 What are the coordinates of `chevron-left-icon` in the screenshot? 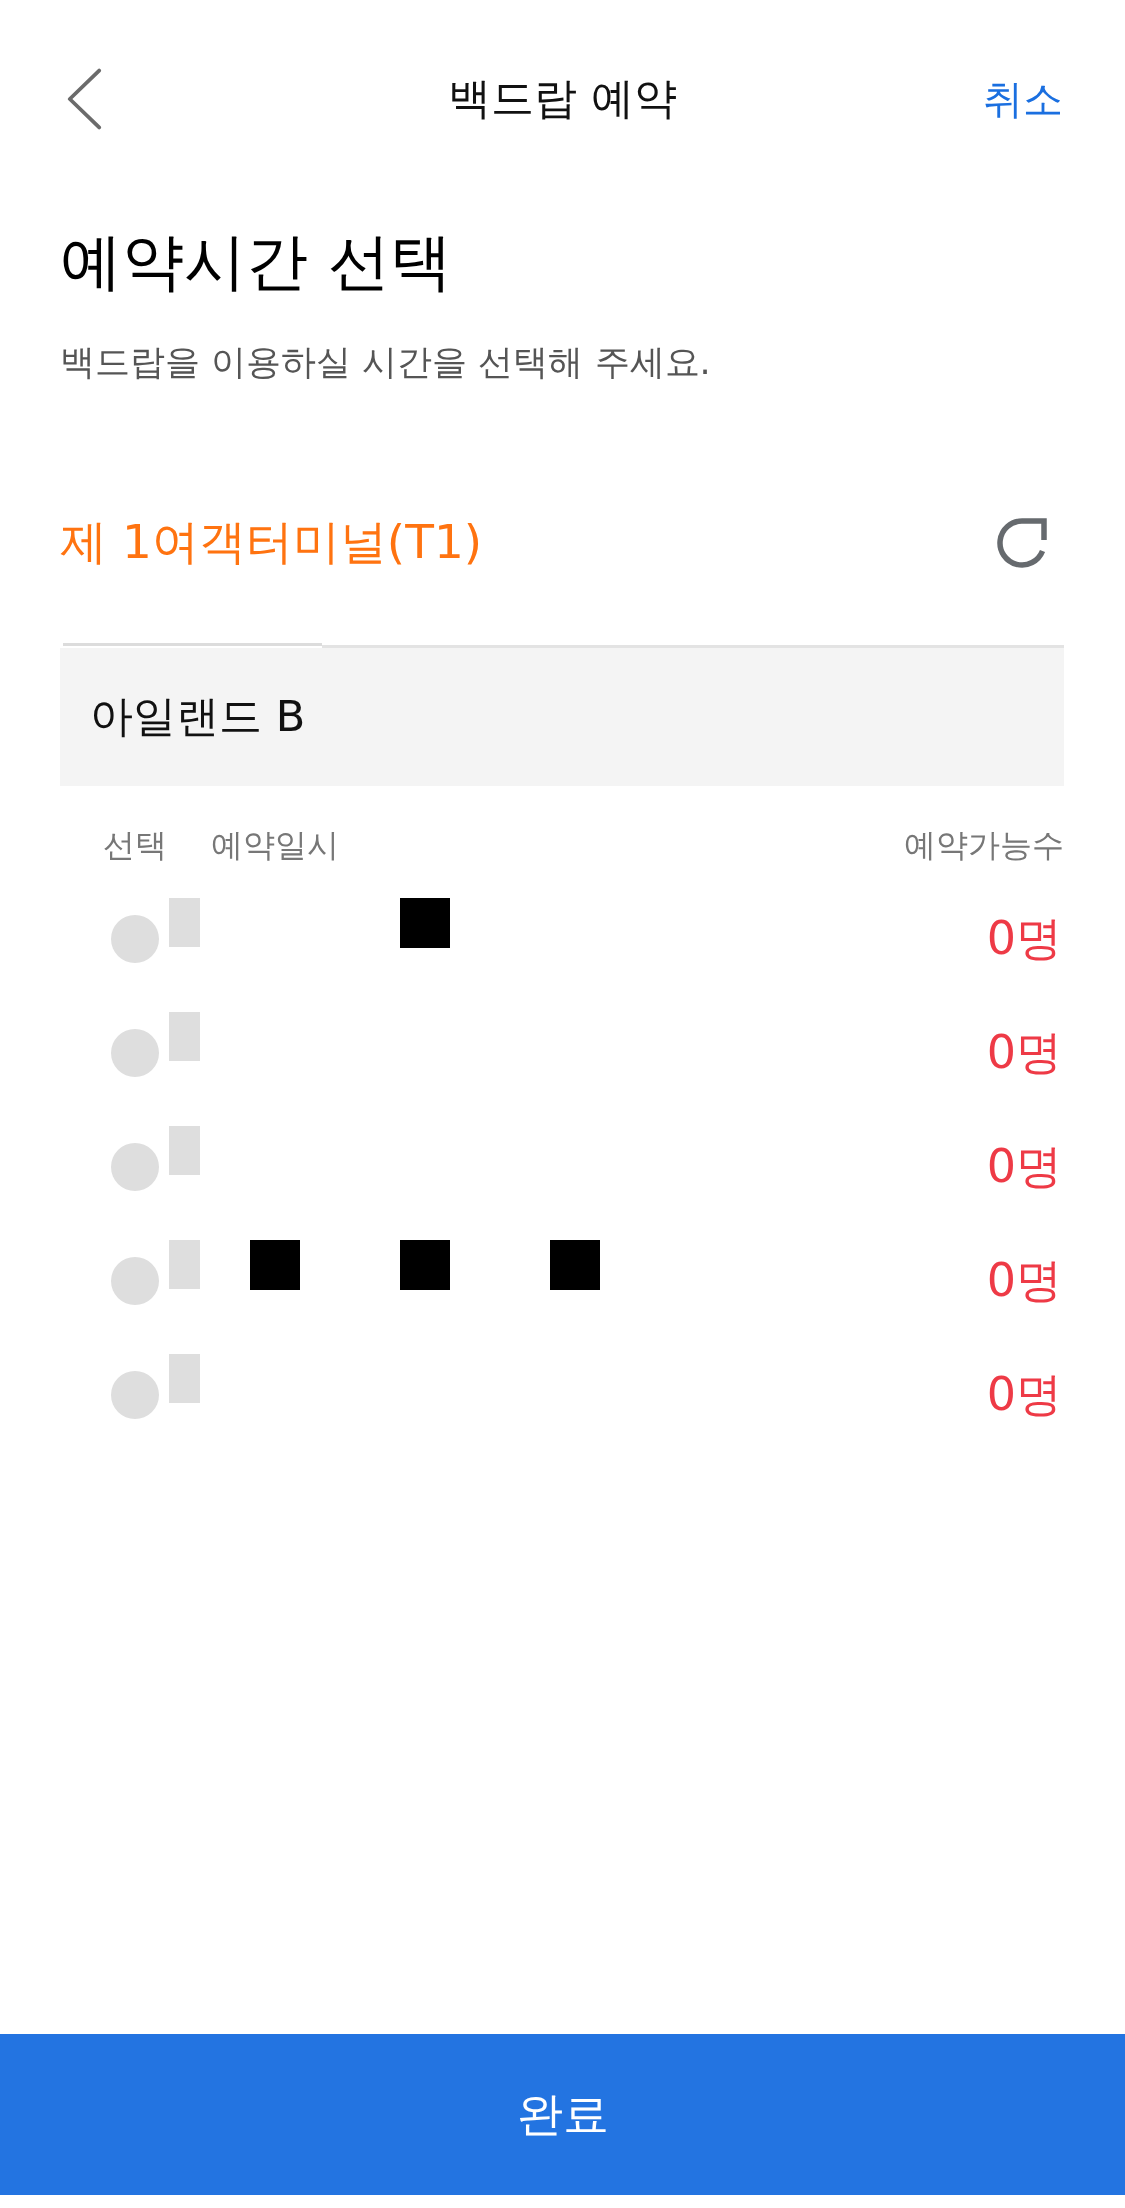 It's located at (84, 99).